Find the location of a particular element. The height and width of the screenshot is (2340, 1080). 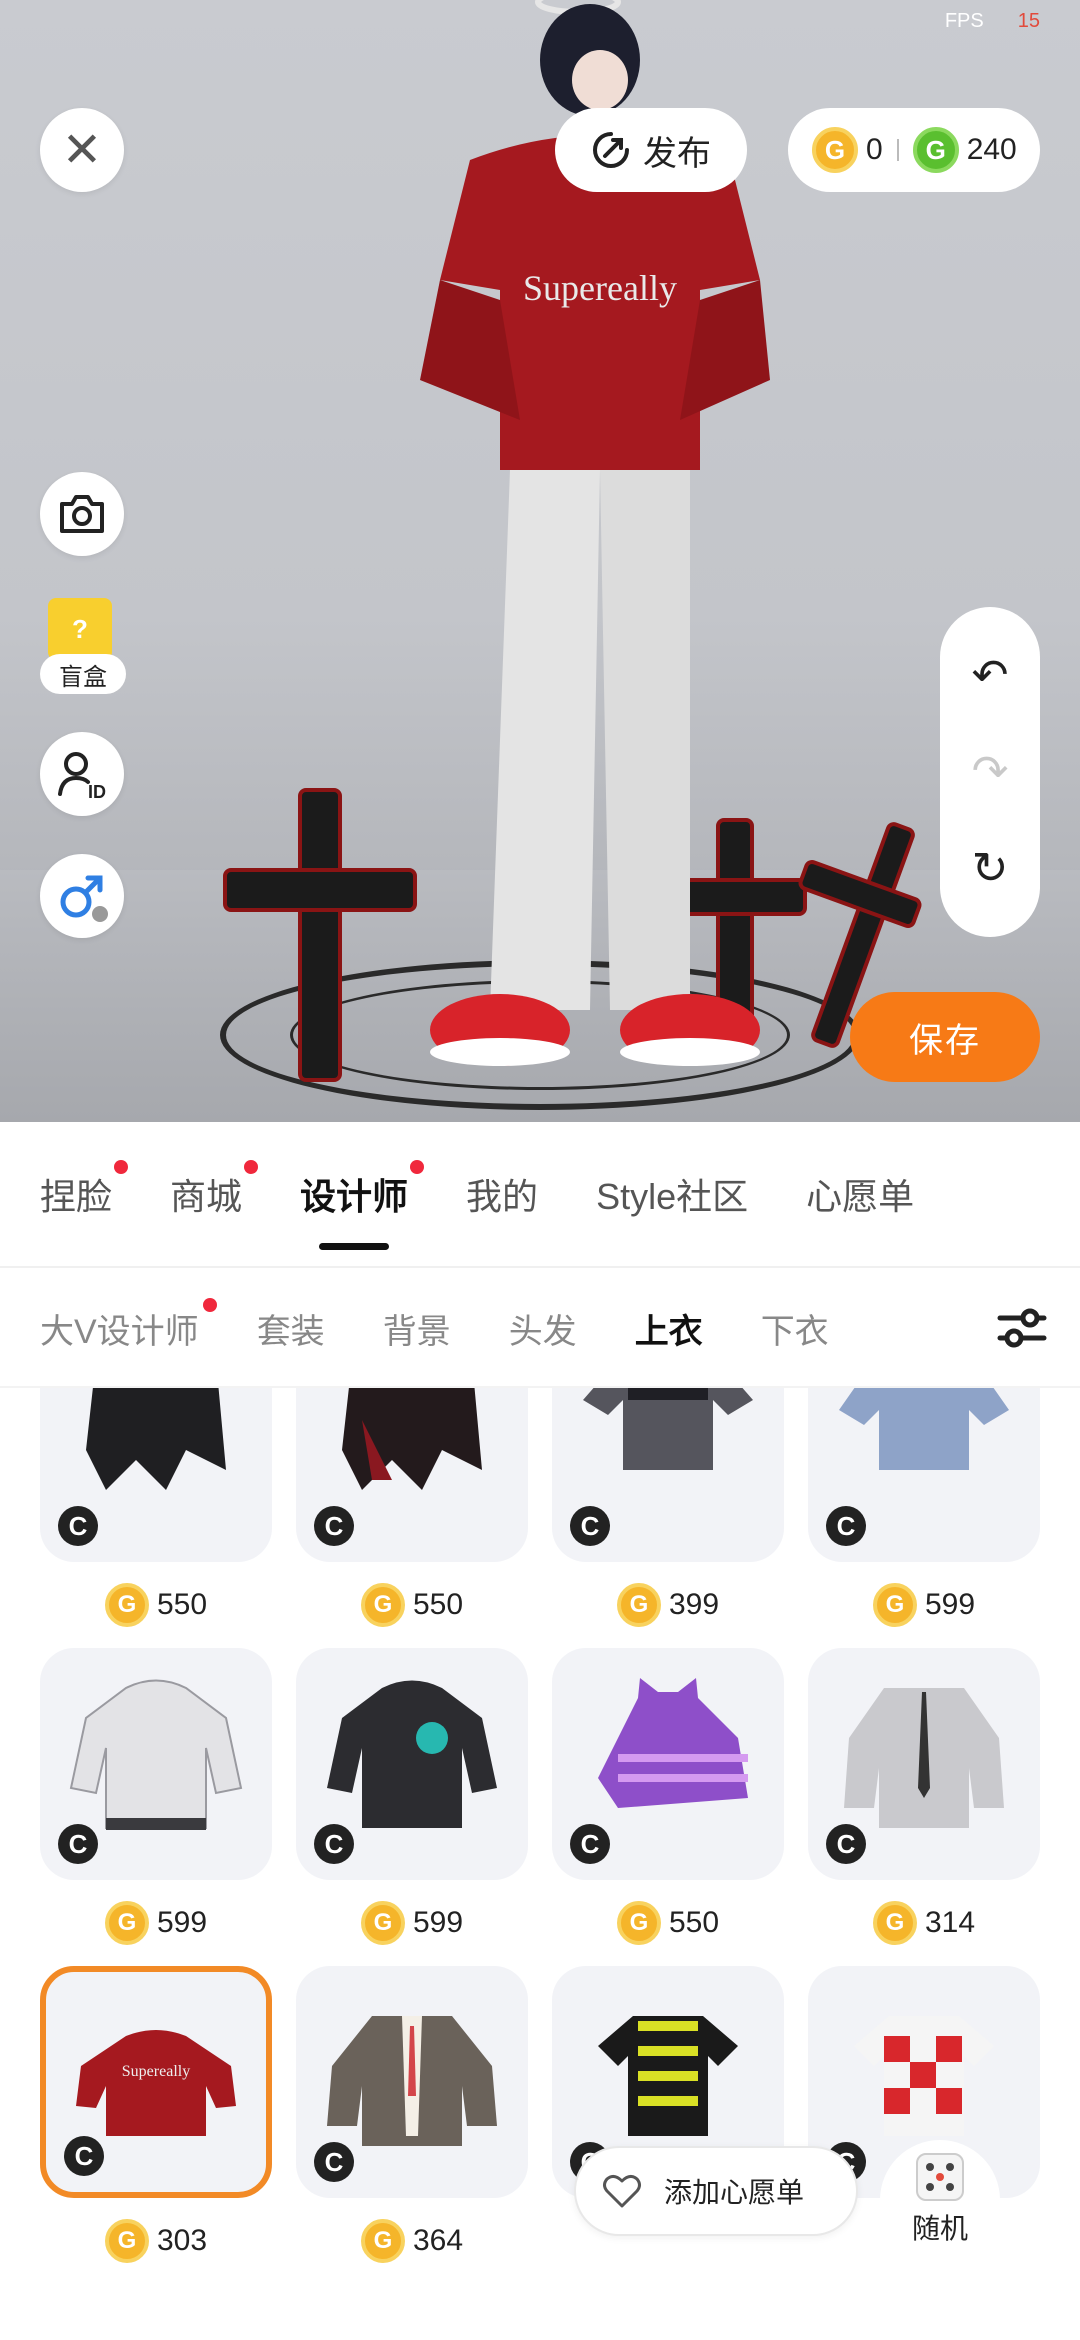

item-card-selected: Supereally C is located at coordinates (156, 2082).